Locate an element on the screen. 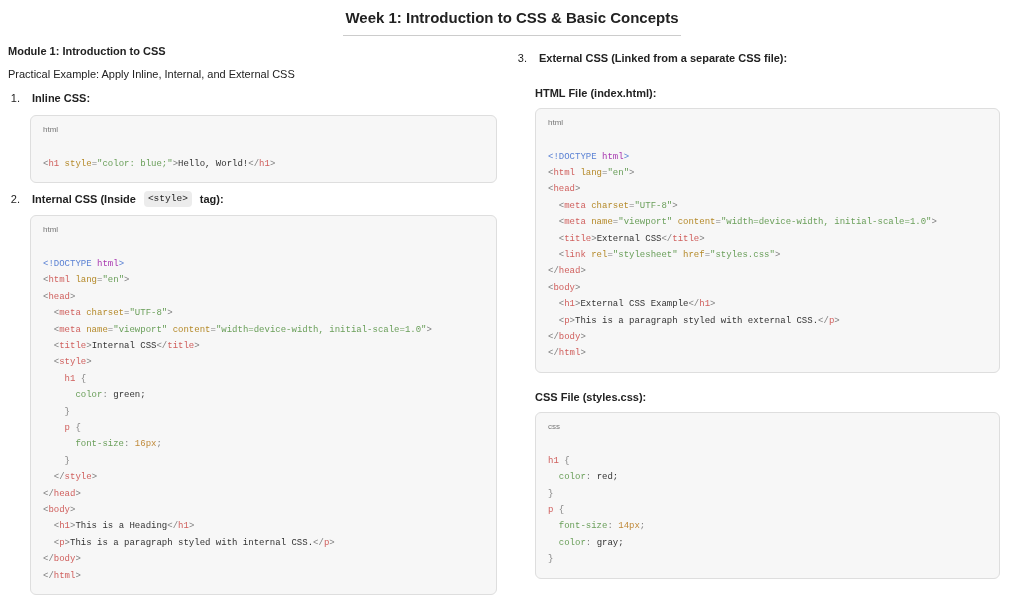 This screenshot has height=601, width=1024. item-label: Inline CSS: is located at coordinates (61, 99).